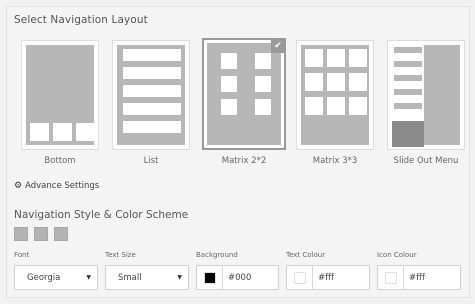 The image size is (475, 304). I want to click on layout-option-matrix-2x2: ✔, so click(244, 94).